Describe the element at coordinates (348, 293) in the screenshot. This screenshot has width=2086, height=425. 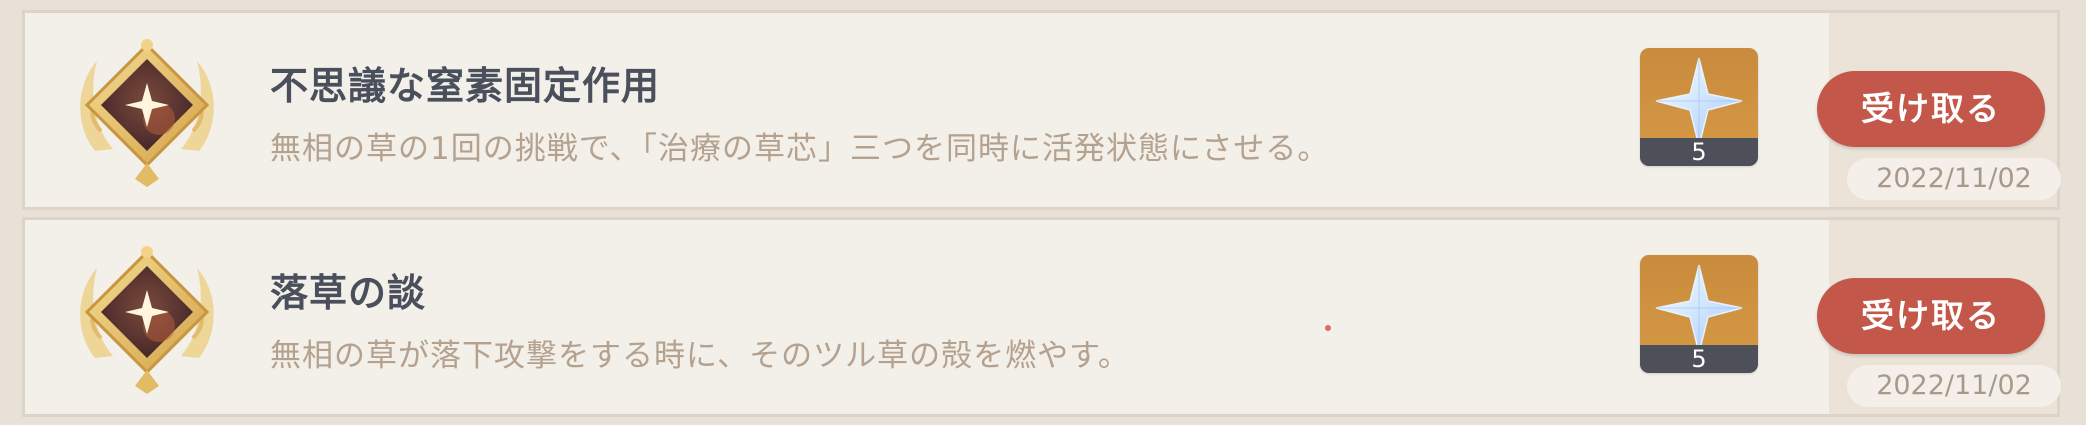
I see `achievement-title: 落草の談` at that location.